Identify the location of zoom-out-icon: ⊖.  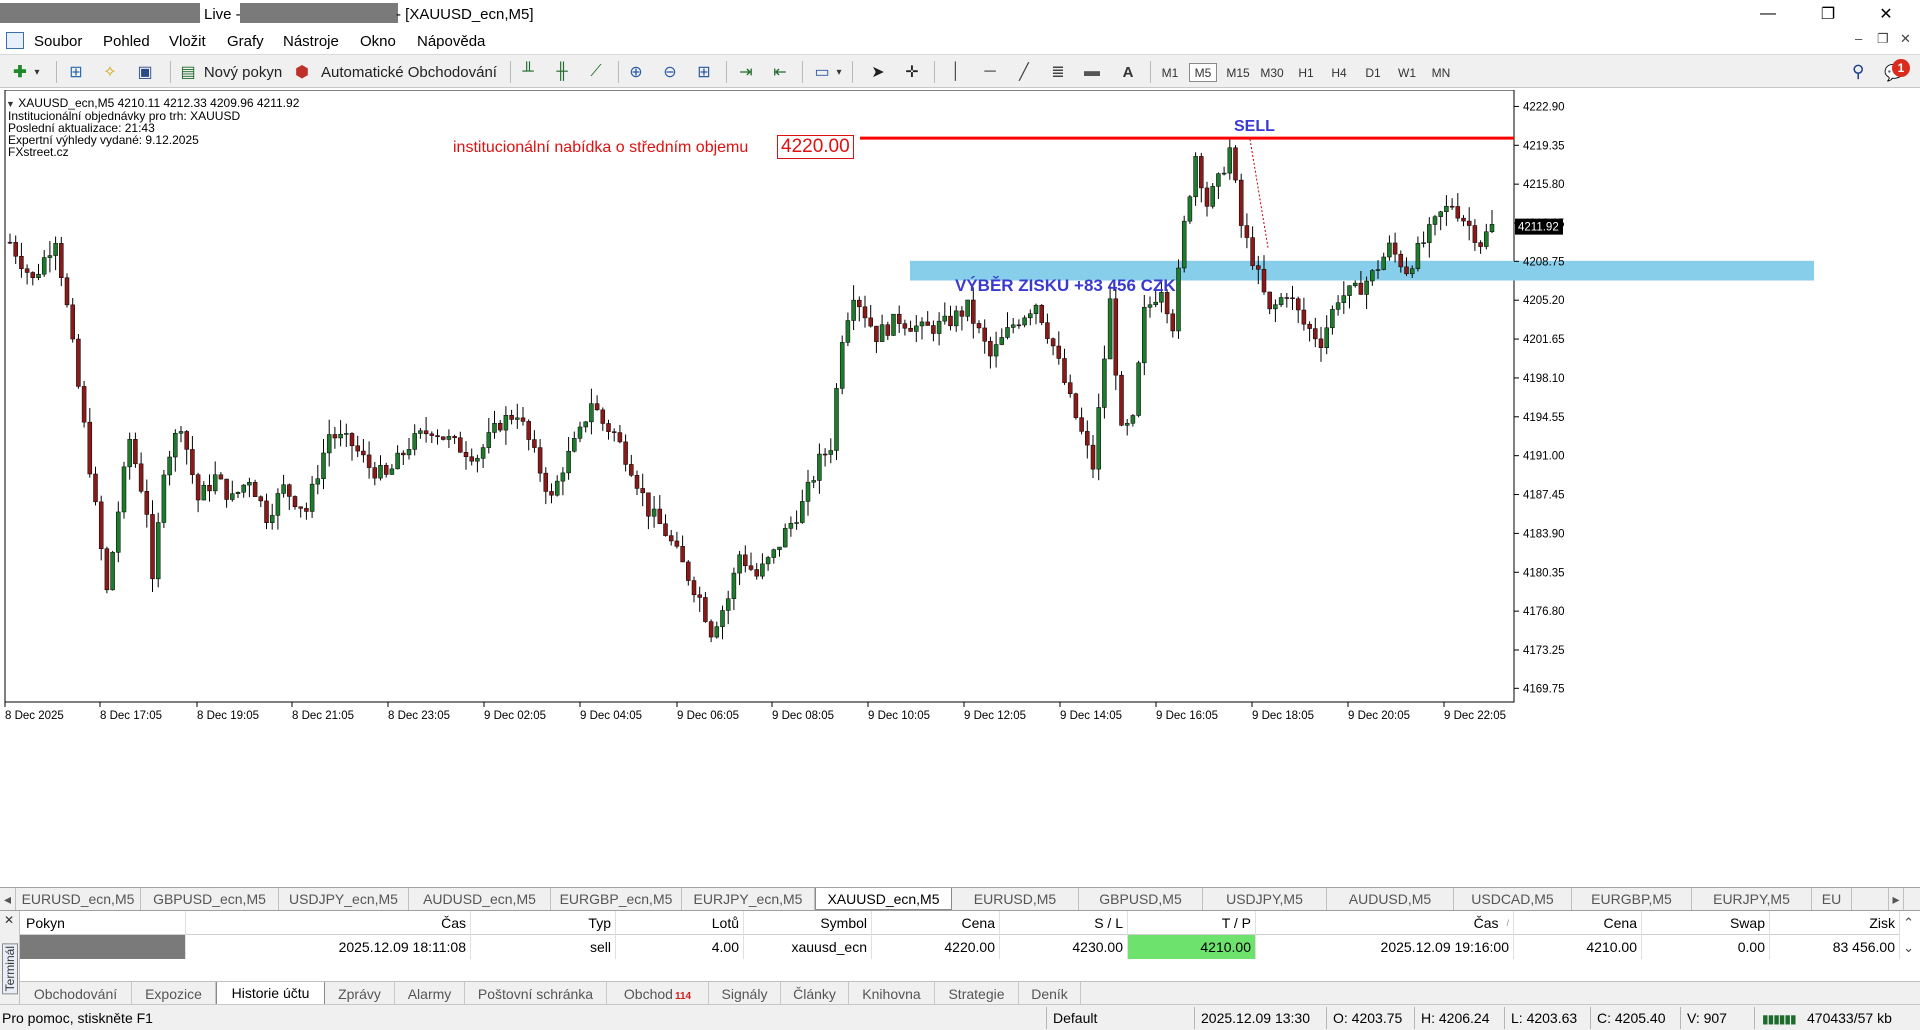
(670, 72).